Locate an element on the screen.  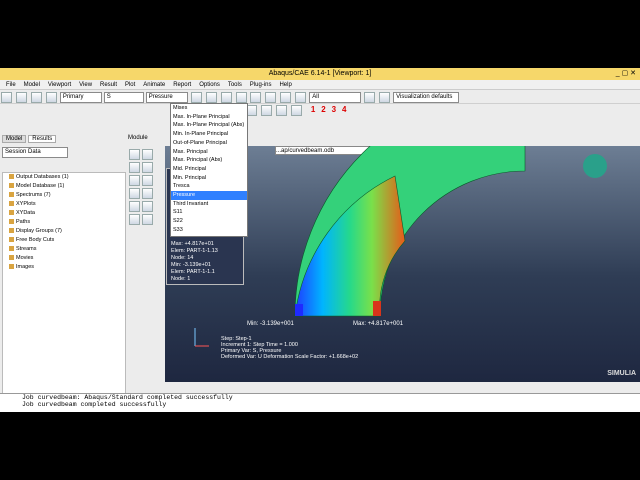
zoom-icon is located at coordinates (241, 97).